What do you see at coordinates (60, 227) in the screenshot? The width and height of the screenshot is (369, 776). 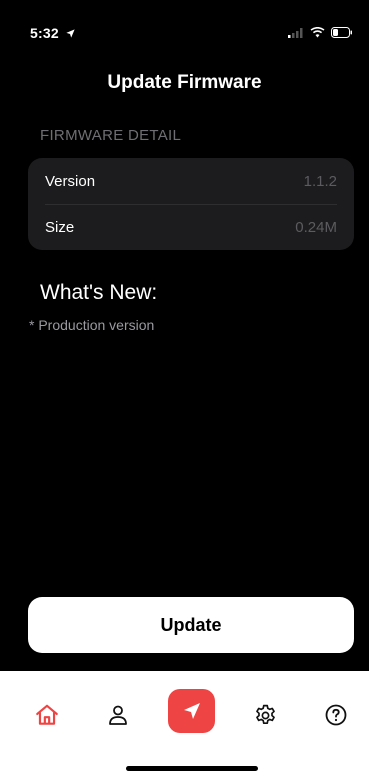 I see `size-key: Size` at bounding box center [60, 227].